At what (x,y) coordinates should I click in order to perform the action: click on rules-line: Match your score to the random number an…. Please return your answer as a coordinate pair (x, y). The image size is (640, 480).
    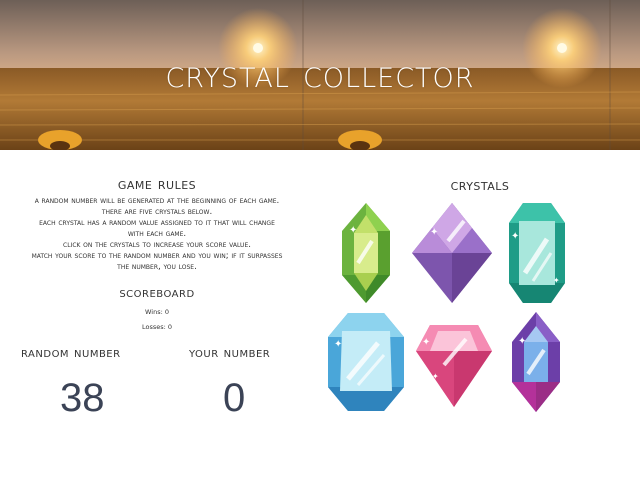
    Looking at the image, I should click on (157, 256).